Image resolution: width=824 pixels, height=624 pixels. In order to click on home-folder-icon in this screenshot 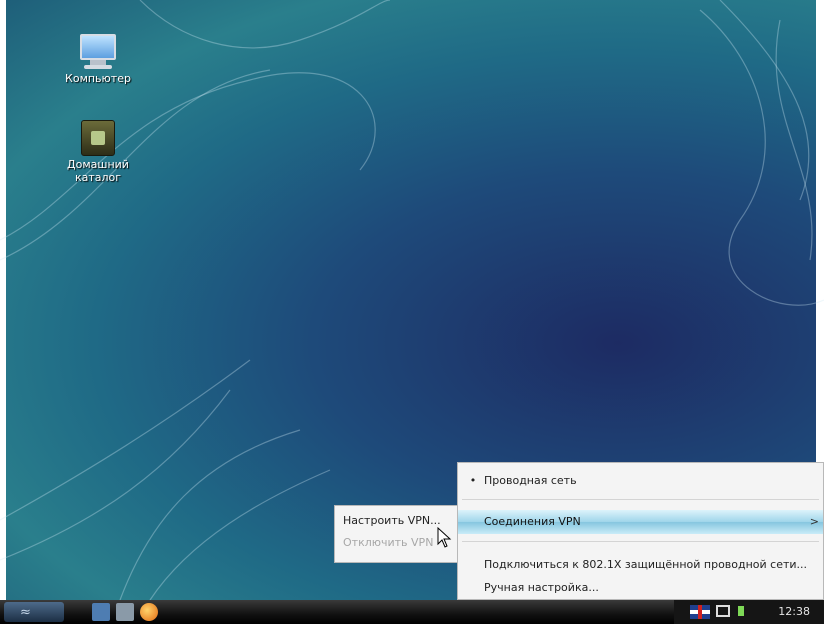, I will do `click(98, 138)`.